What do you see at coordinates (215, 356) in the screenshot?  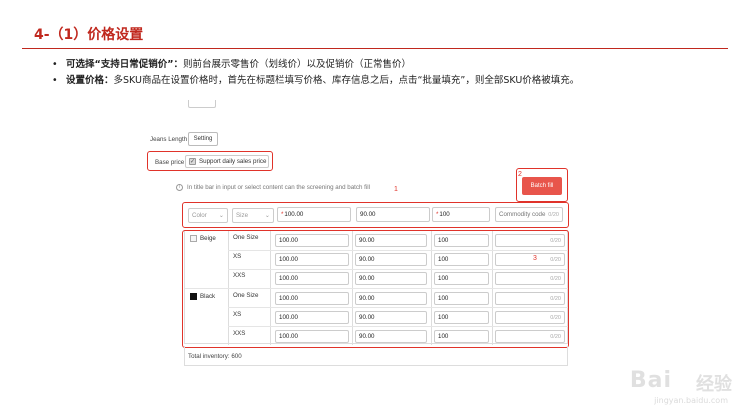 I see `total-inventory: Total inventory: 600` at bounding box center [215, 356].